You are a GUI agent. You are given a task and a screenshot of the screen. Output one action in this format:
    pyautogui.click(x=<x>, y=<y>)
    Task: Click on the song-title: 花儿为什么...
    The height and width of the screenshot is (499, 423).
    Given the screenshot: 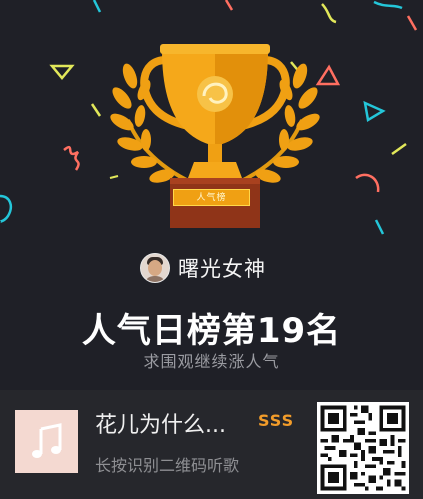 What is the action you would take?
    pyautogui.click(x=160, y=423)
    